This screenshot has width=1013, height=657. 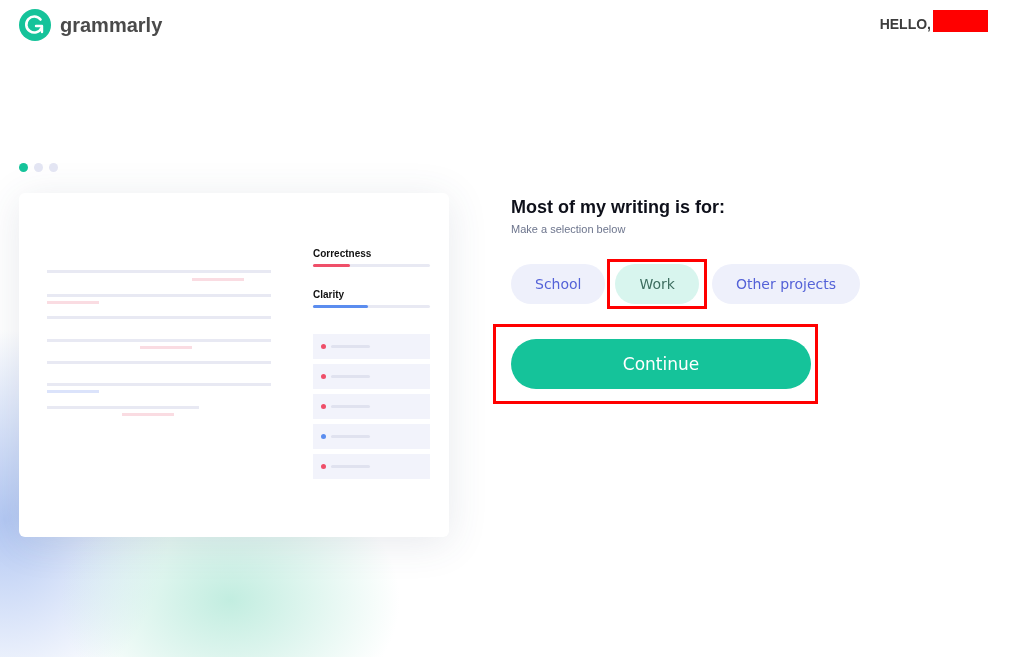 What do you see at coordinates (329, 294) in the screenshot?
I see `score-label: Clarity` at bounding box center [329, 294].